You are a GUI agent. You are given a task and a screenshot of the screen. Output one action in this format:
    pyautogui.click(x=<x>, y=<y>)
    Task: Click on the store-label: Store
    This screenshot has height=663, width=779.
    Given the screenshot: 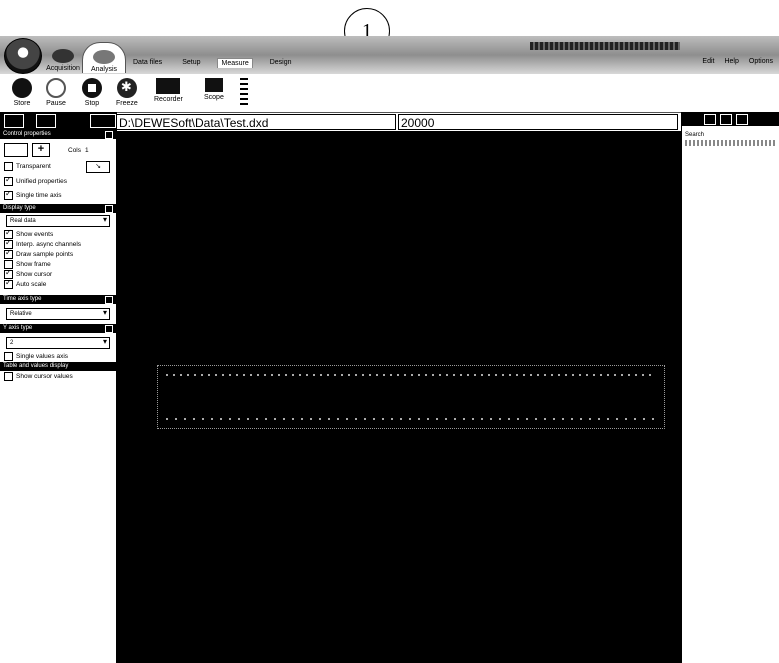 What is the action you would take?
    pyautogui.click(x=22, y=103)
    